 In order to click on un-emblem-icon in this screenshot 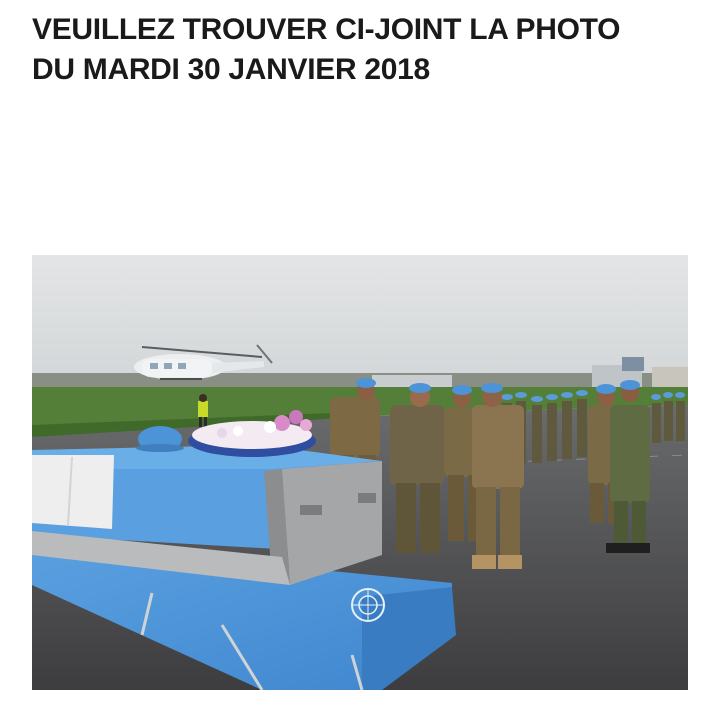, I will do `click(368, 605)`.